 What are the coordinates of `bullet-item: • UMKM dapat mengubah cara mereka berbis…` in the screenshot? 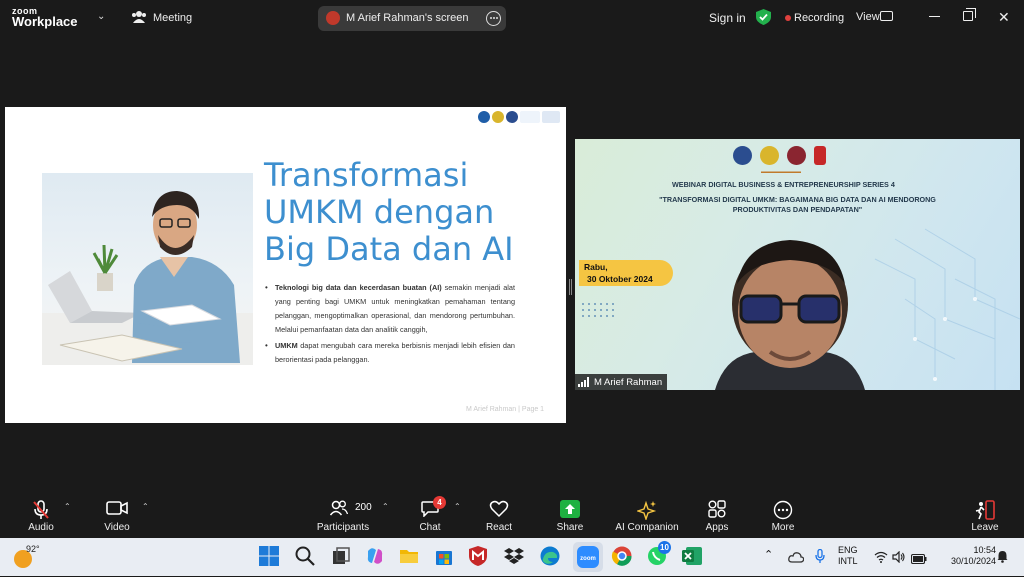 It's located at (390, 353).